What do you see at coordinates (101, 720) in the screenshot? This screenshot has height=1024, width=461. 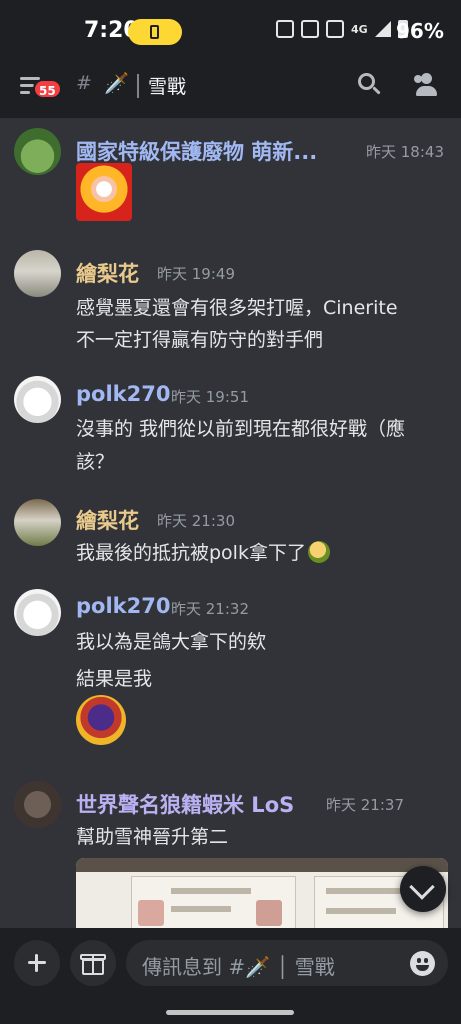 I see `custom-emoji-icon` at bounding box center [101, 720].